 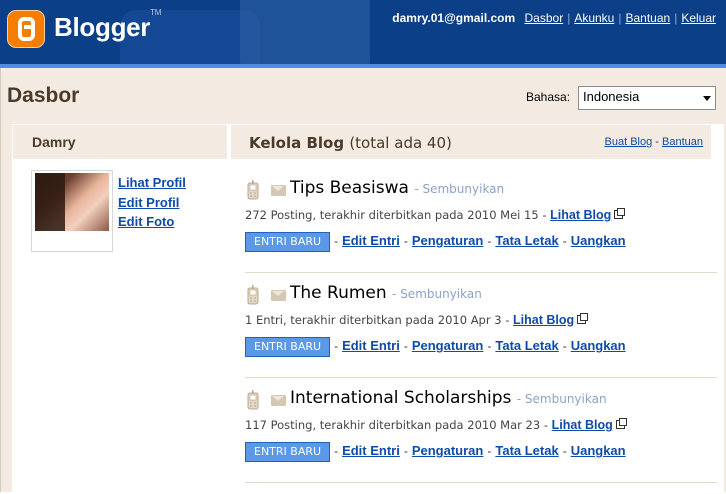 I want to click on nav-link-dashboard: Dasbor, so click(x=544, y=18).